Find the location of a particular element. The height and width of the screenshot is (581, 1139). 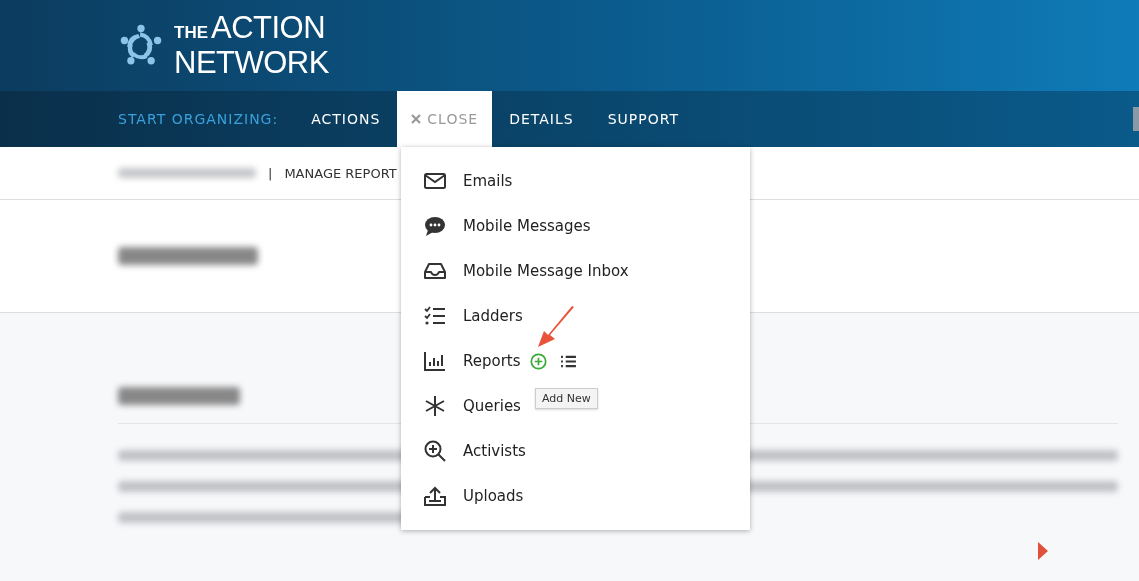

scroll-handle is located at coordinates (1136, 119).